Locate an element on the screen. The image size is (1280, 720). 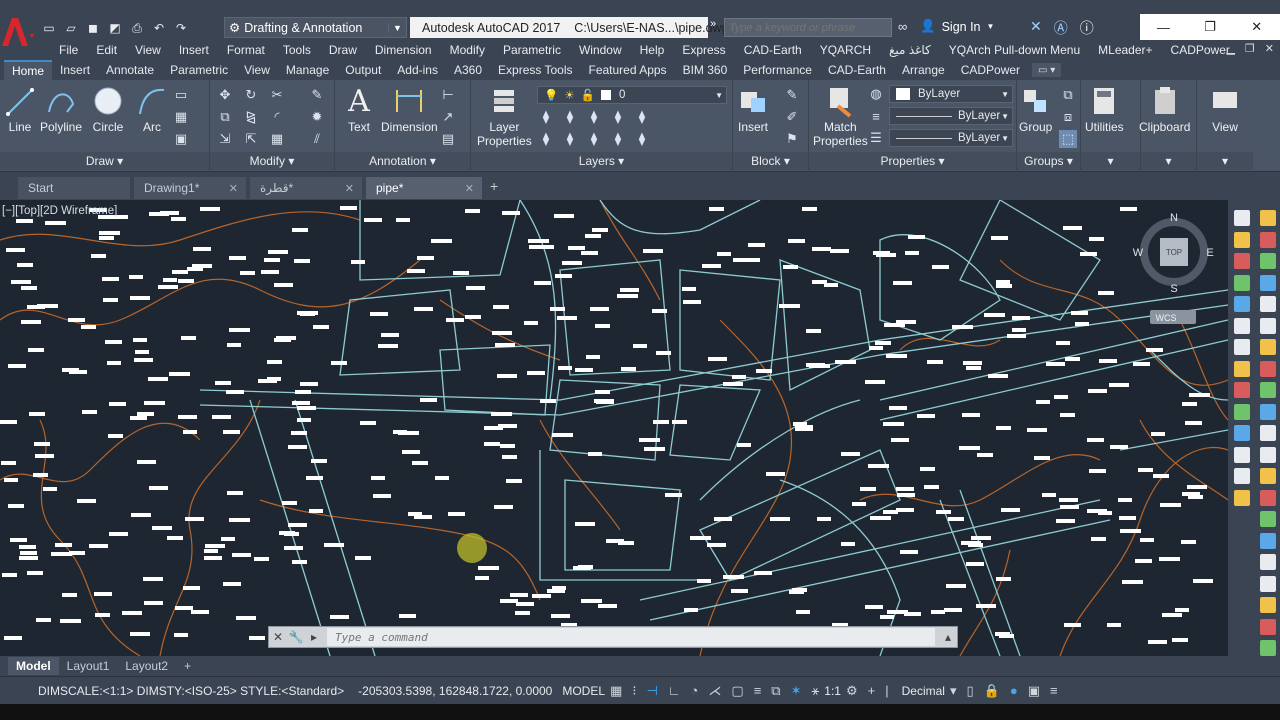
polar-icon: ◔ is located at coordinates (695, 690).